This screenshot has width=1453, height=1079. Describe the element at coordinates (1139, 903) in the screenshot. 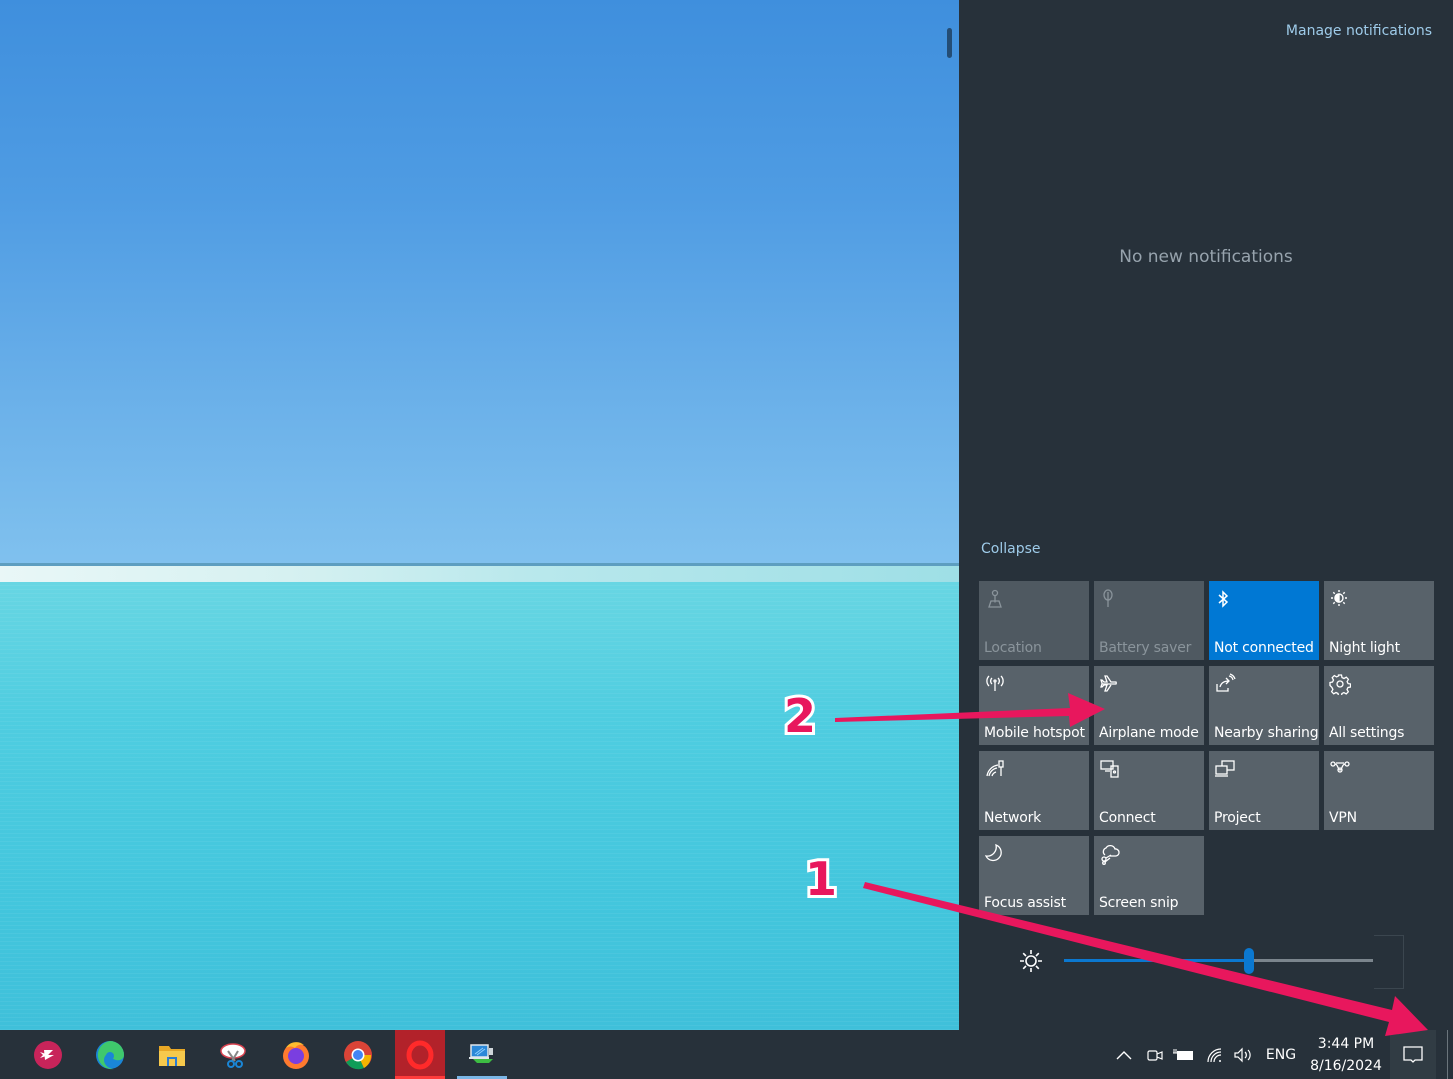

I see `quick-action-label: Screen snip` at that location.